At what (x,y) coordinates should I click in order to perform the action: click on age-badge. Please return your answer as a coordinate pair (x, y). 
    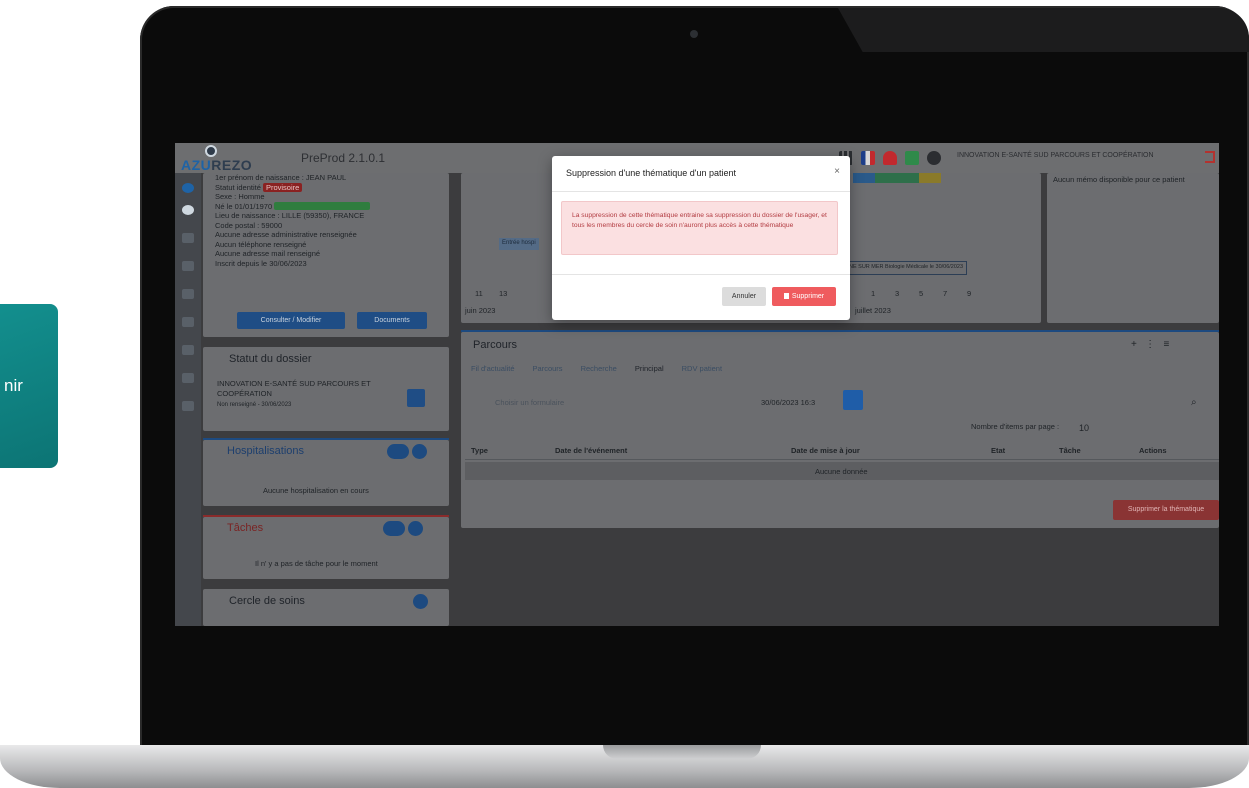
    Looking at the image, I should click on (322, 205).